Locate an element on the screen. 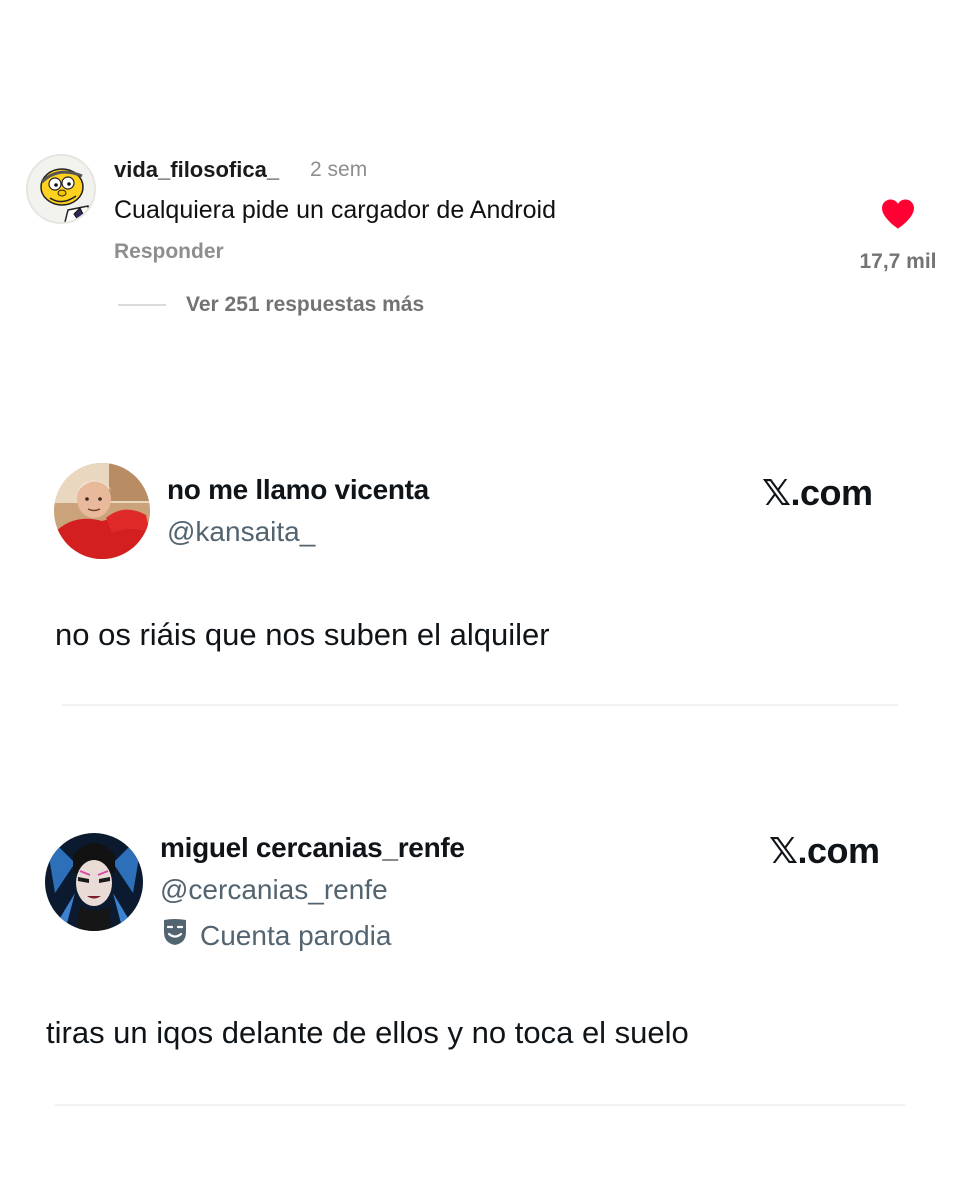  like-count: 17,7 mil is located at coordinates (898, 261).